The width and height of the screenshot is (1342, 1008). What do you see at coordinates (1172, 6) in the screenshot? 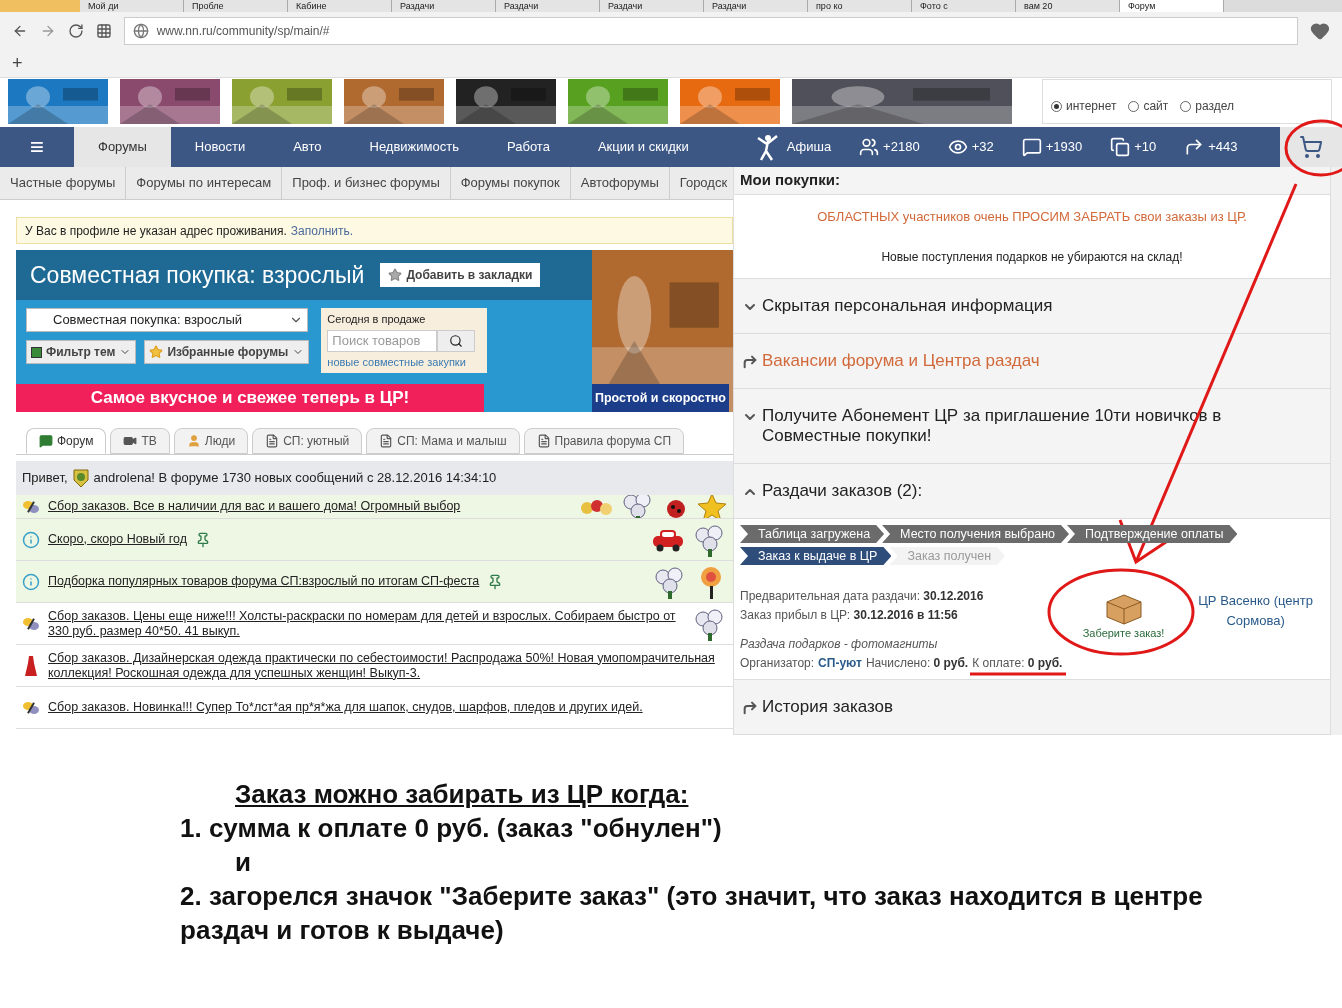
I see `browser-tab: Форум` at bounding box center [1172, 6].